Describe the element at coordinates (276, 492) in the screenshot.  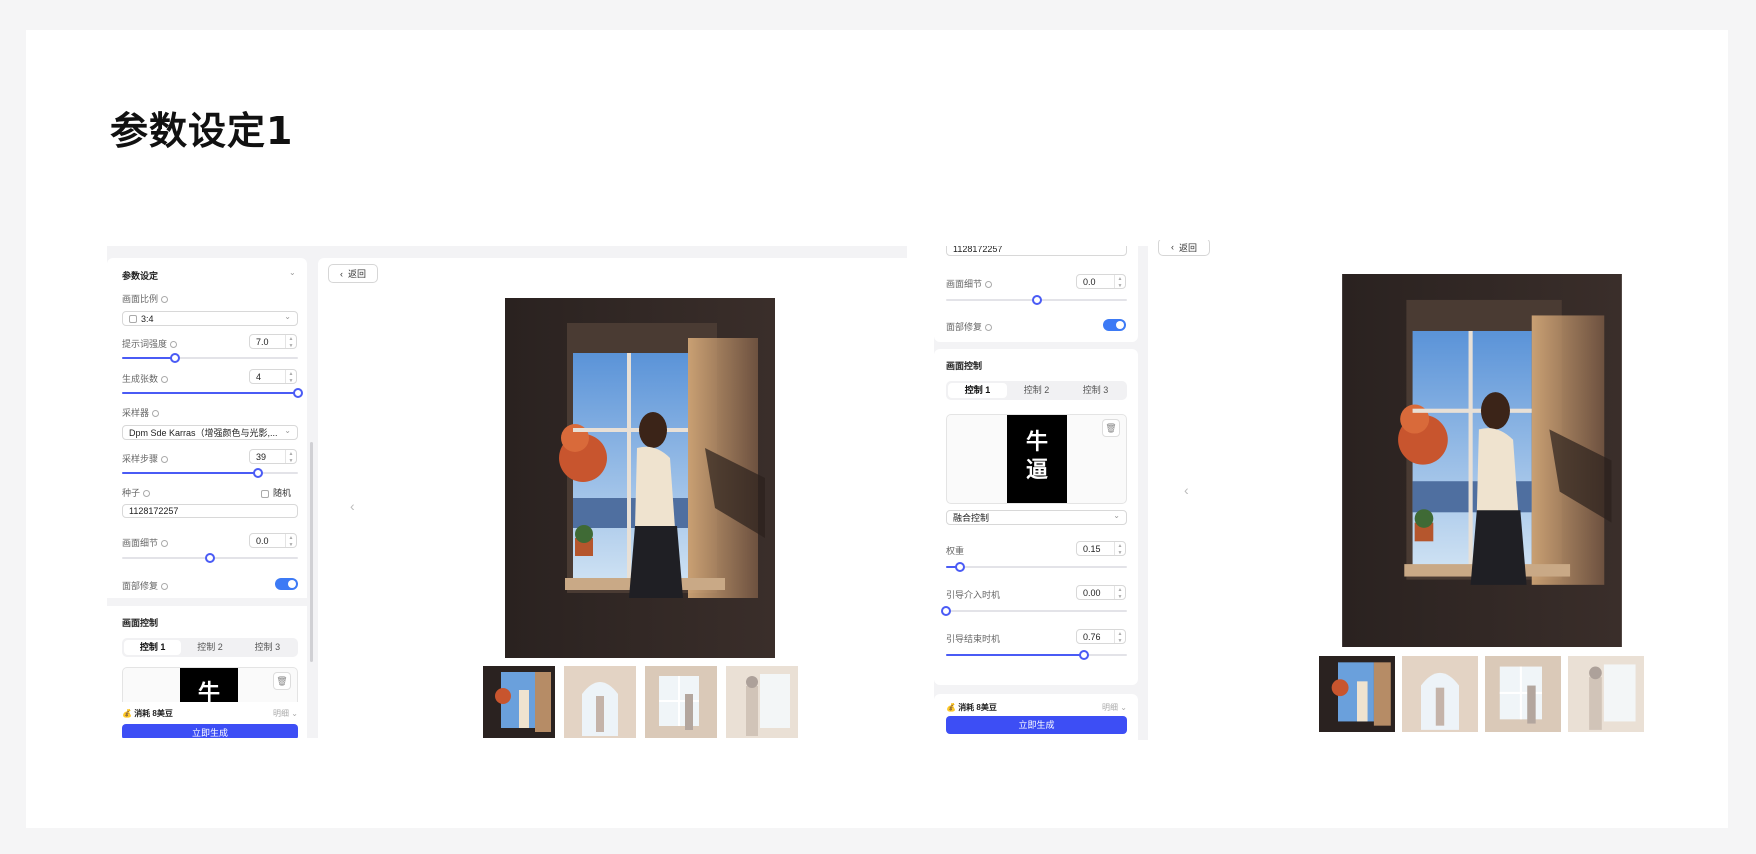
I see `random-checkbox: 随机` at that location.